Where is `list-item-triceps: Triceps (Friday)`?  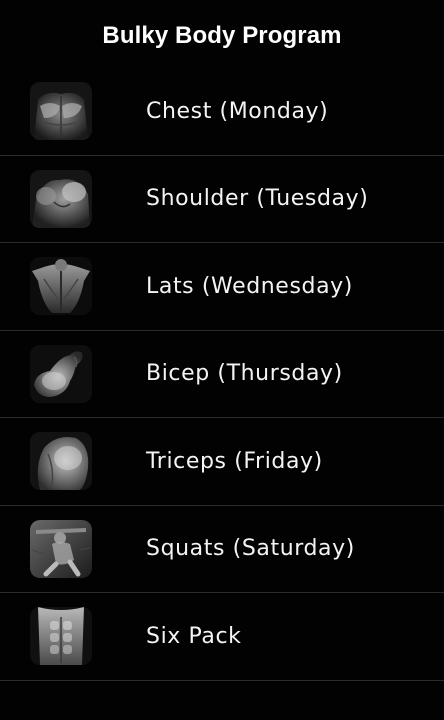 list-item-triceps: Triceps (Friday) is located at coordinates (222, 462).